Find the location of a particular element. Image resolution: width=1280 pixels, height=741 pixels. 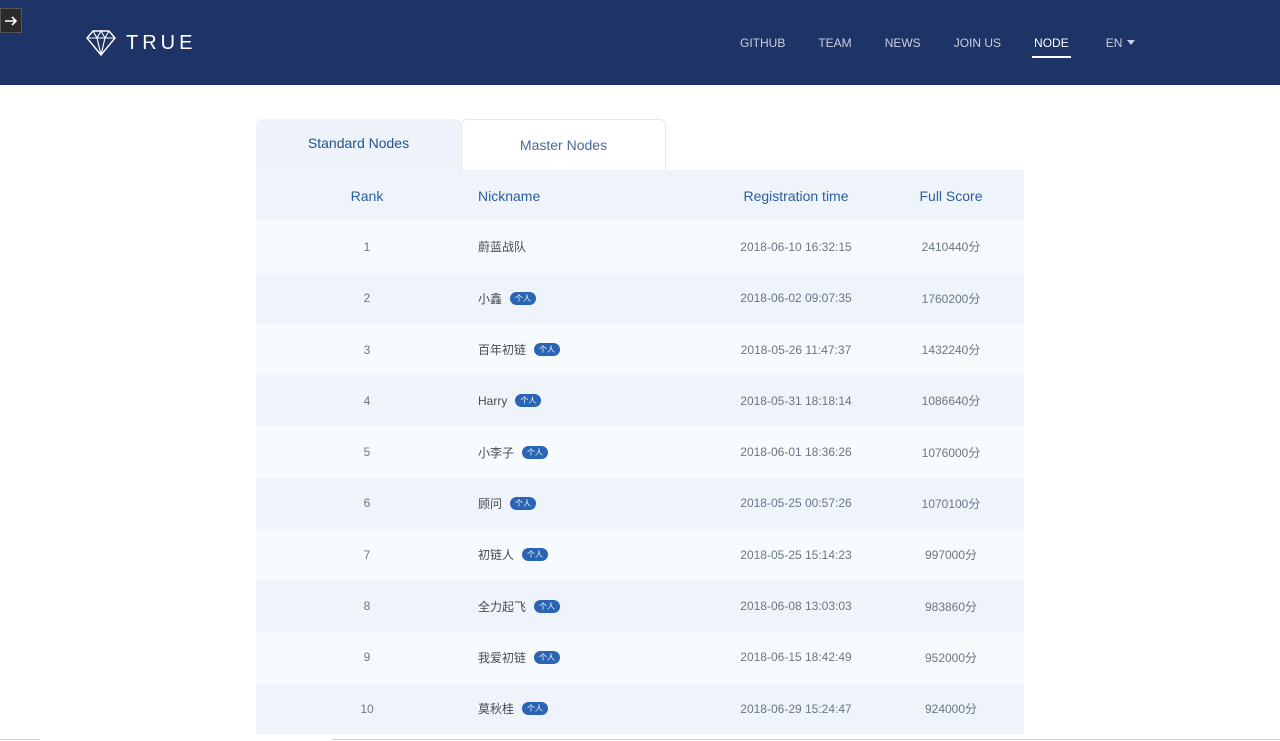

nickname-cell: 全力起飞 个人 is located at coordinates (596, 606).